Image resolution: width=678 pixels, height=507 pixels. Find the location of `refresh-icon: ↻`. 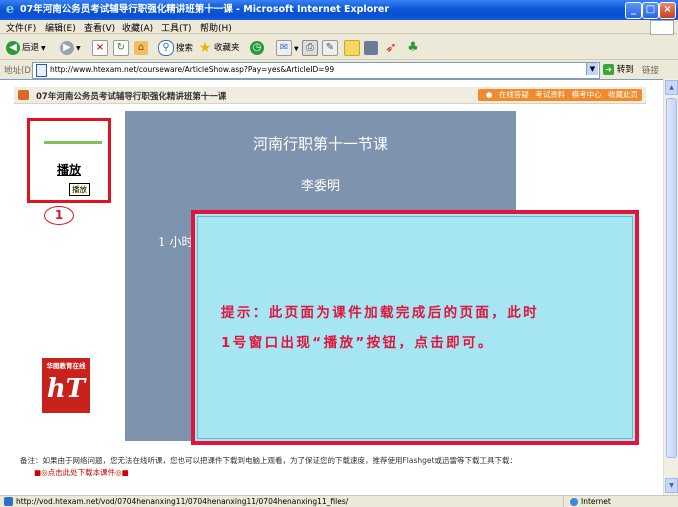

refresh-icon: ↻ is located at coordinates (121, 48).